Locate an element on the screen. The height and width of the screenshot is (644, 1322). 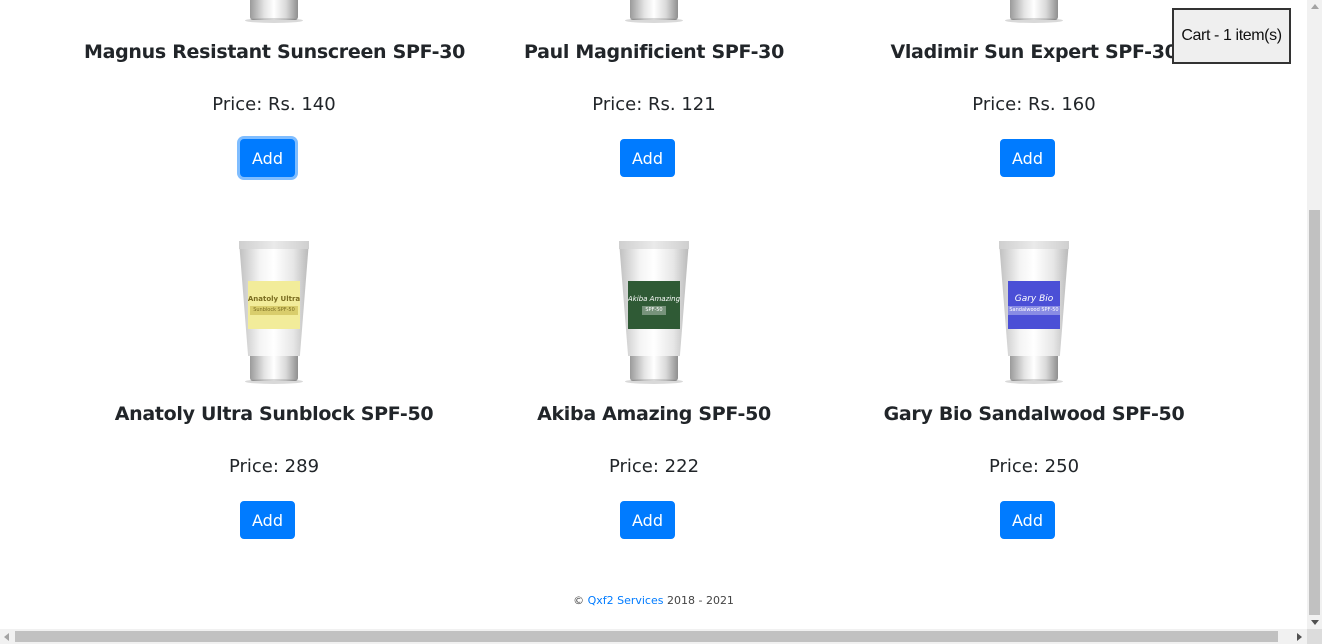
horizontal-scrollbar is located at coordinates (653, 636).